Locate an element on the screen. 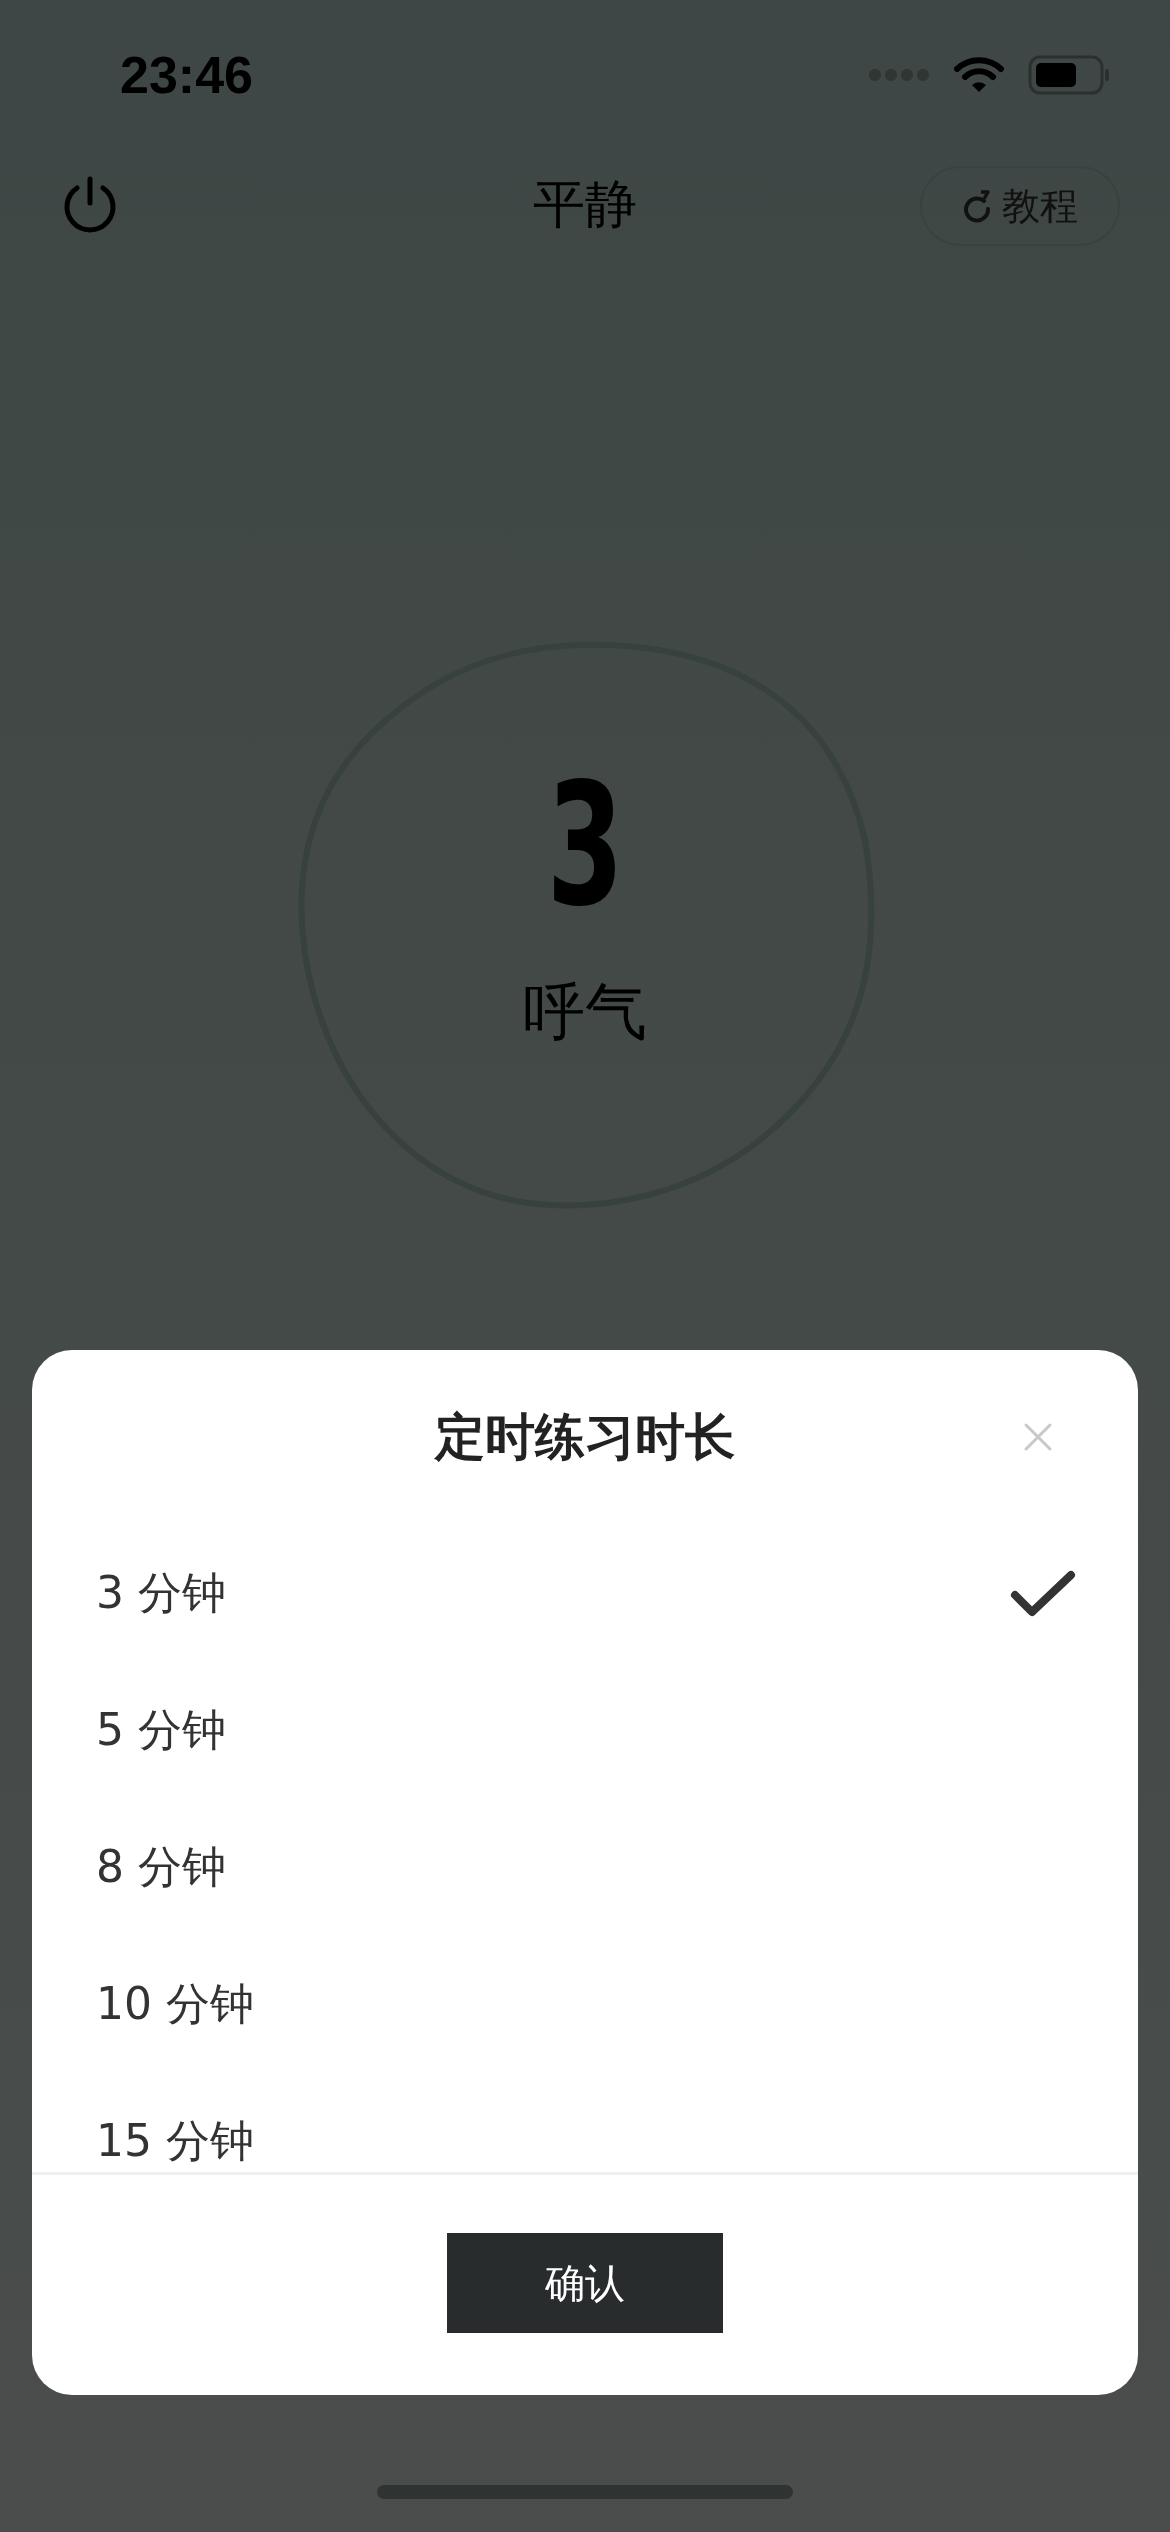 This screenshot has height=2532, width=1170. screen-title: 平静 is located at coordinates (585, 204).